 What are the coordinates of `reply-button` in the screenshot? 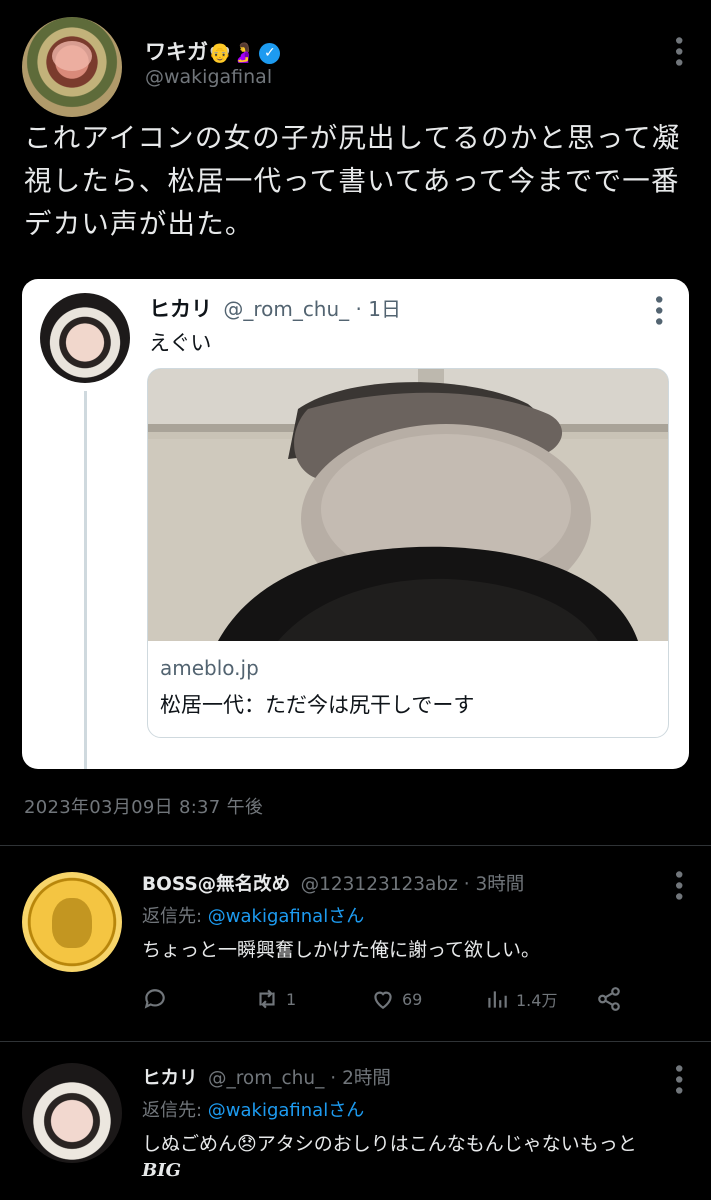 It's located at (155, 999).